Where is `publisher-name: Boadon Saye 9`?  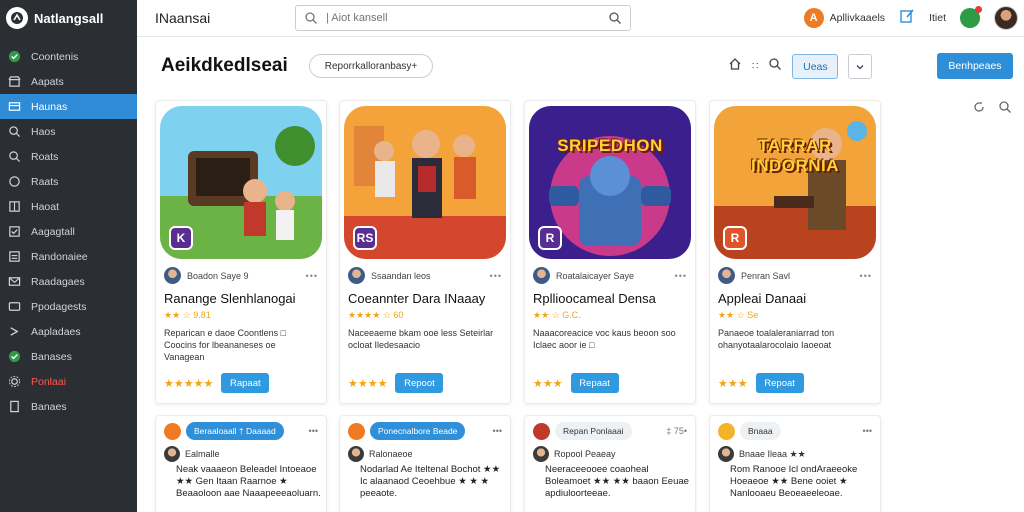 publisher-name: Boadon Saye 9 is located at coordinates (218, 275).